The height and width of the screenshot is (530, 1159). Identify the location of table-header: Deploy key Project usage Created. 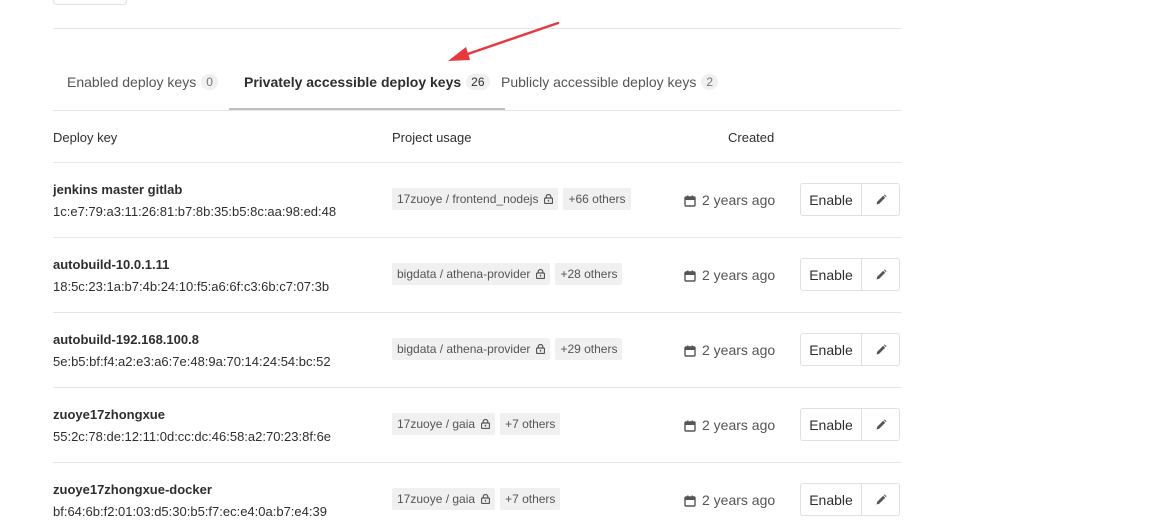
(477, 137).